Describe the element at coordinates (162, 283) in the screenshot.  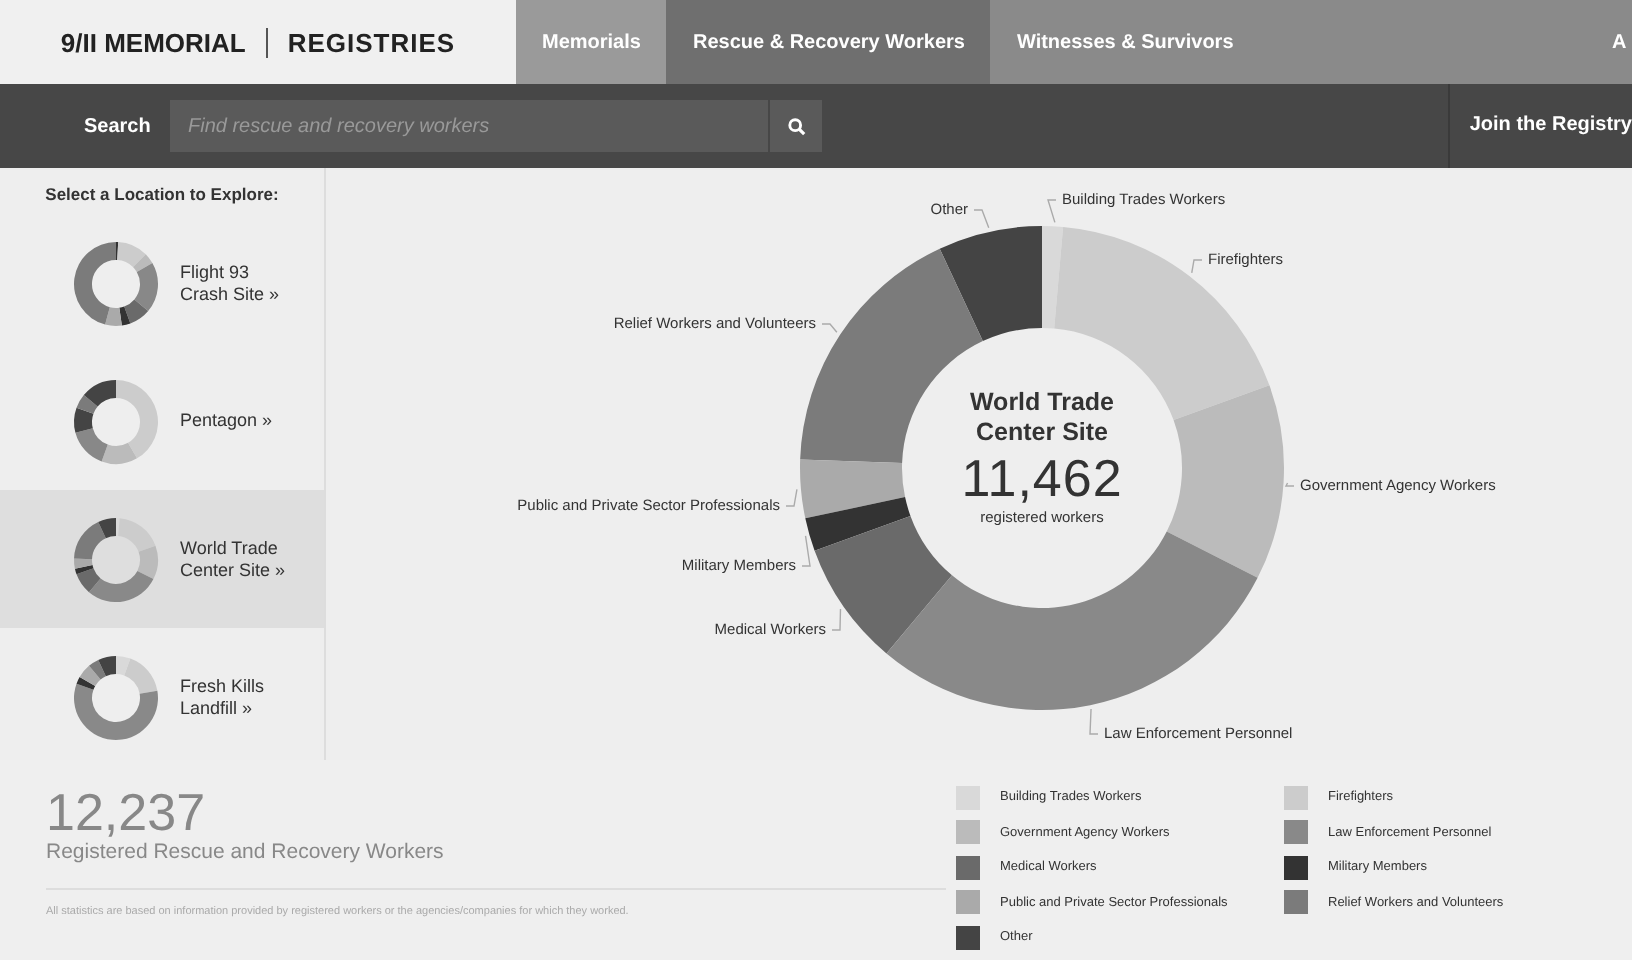
I see `location-item: Flight 93 Crash Site »` at that location.